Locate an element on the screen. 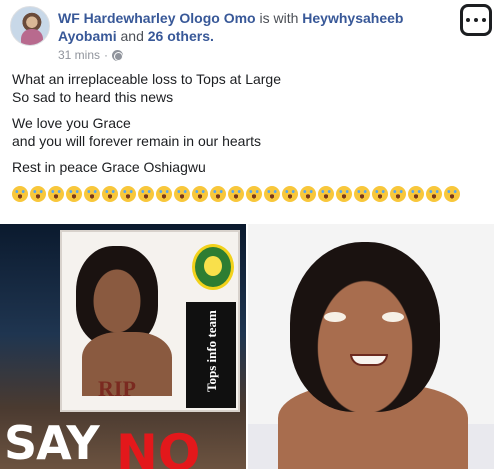  emoji-row is located at coordinates (246, 193).